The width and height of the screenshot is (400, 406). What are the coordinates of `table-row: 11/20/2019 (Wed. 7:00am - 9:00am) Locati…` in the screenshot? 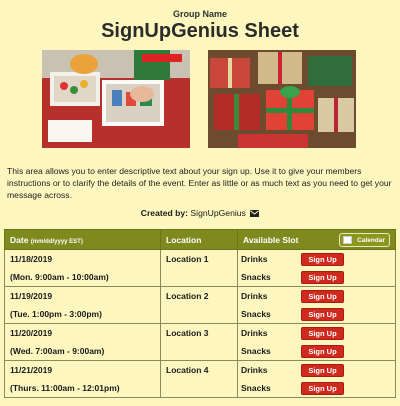 It's located at (200, 342).